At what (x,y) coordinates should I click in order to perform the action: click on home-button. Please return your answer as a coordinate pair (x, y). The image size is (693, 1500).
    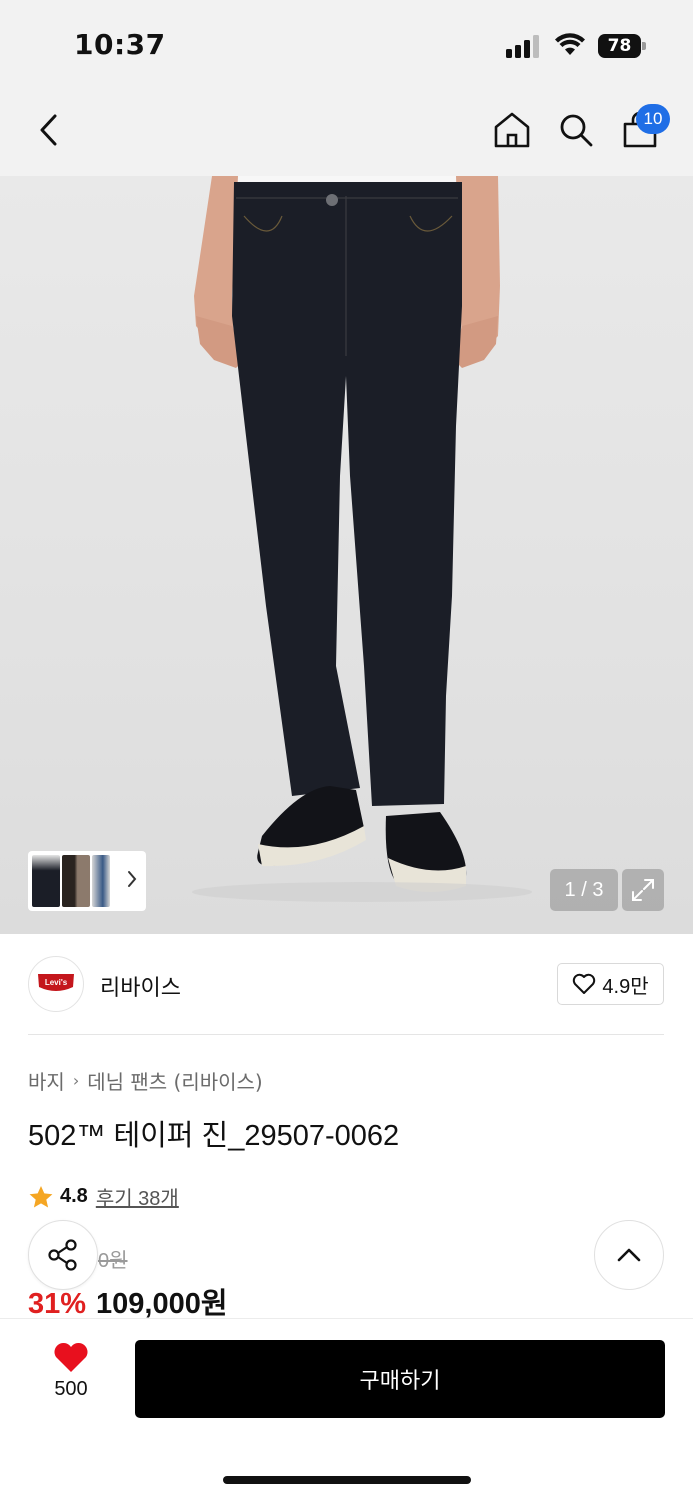
    Looking at the image, I should click on (512, 130).